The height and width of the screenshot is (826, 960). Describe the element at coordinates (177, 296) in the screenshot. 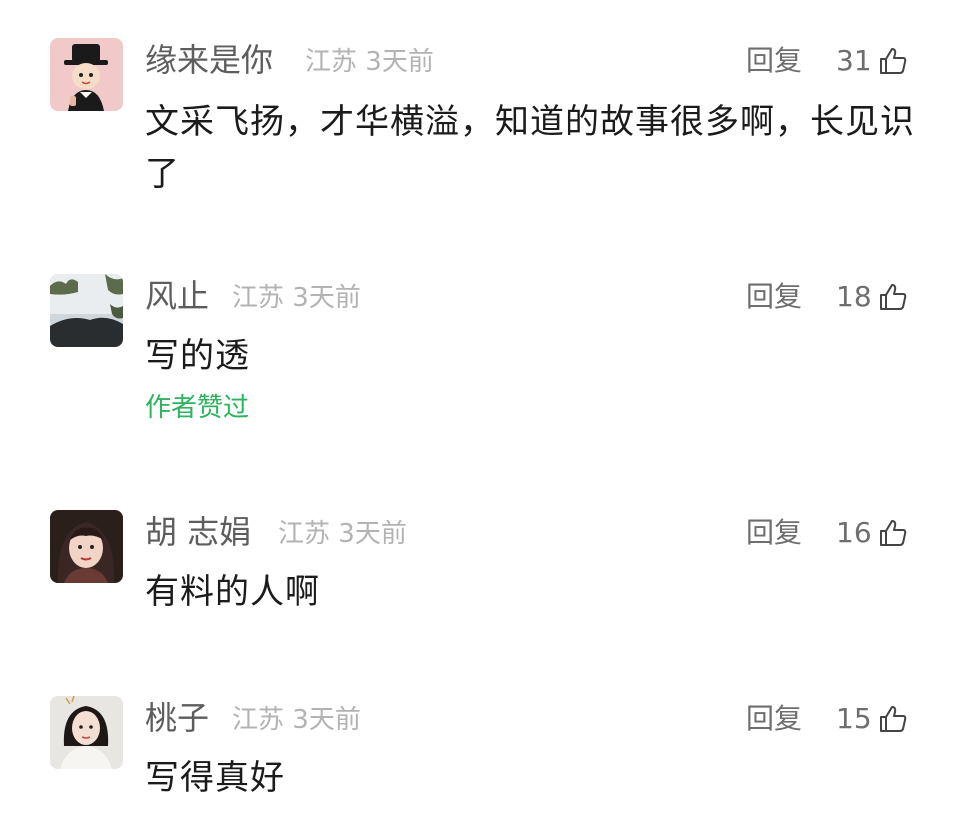

I see `username: 风止` at that location.